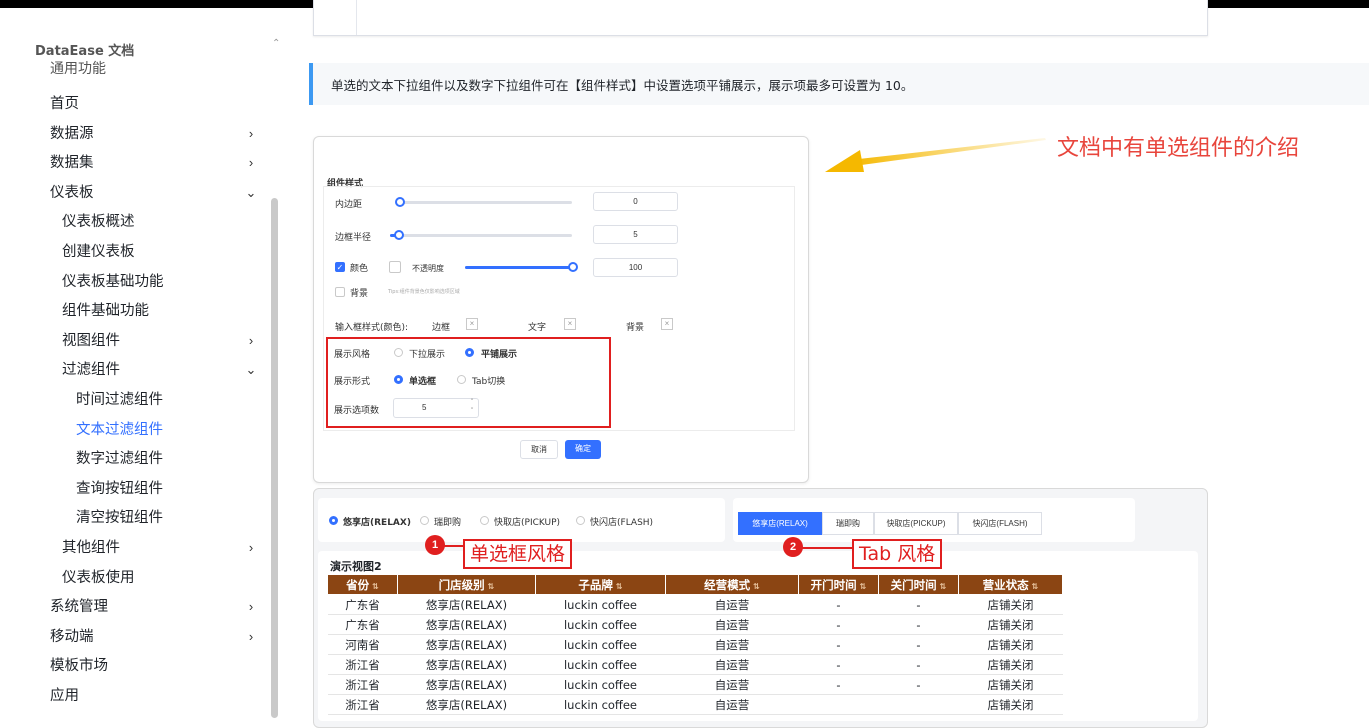 This screenshot has height=728, width=1369. What do you see at coordinates (481, 235) in the screenshot?
I see `radius-slider` at bounding box center [481, 235].